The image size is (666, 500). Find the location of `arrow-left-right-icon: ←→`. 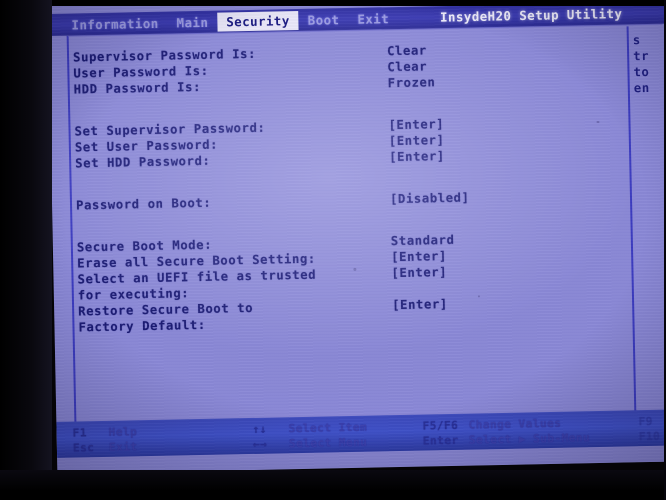

arrow-left-right-icon: ←→ is located at coordinates (260, 444).